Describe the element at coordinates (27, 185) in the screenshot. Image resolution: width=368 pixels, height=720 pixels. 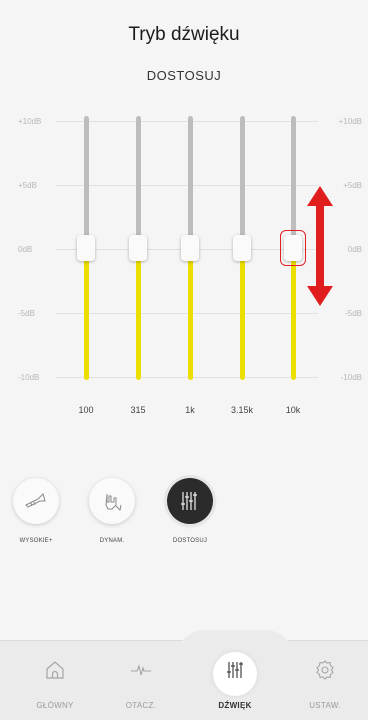
I see `db-label-plus5-left: +5dB` at that location.